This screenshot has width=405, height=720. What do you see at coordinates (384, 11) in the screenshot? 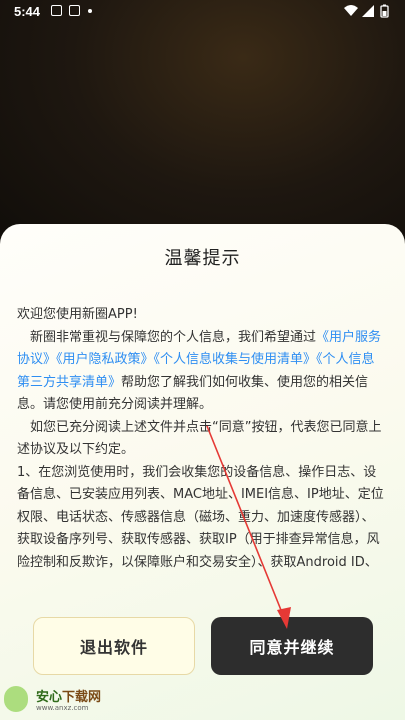
I see `battery-icon` at bounding box center [384, 11].